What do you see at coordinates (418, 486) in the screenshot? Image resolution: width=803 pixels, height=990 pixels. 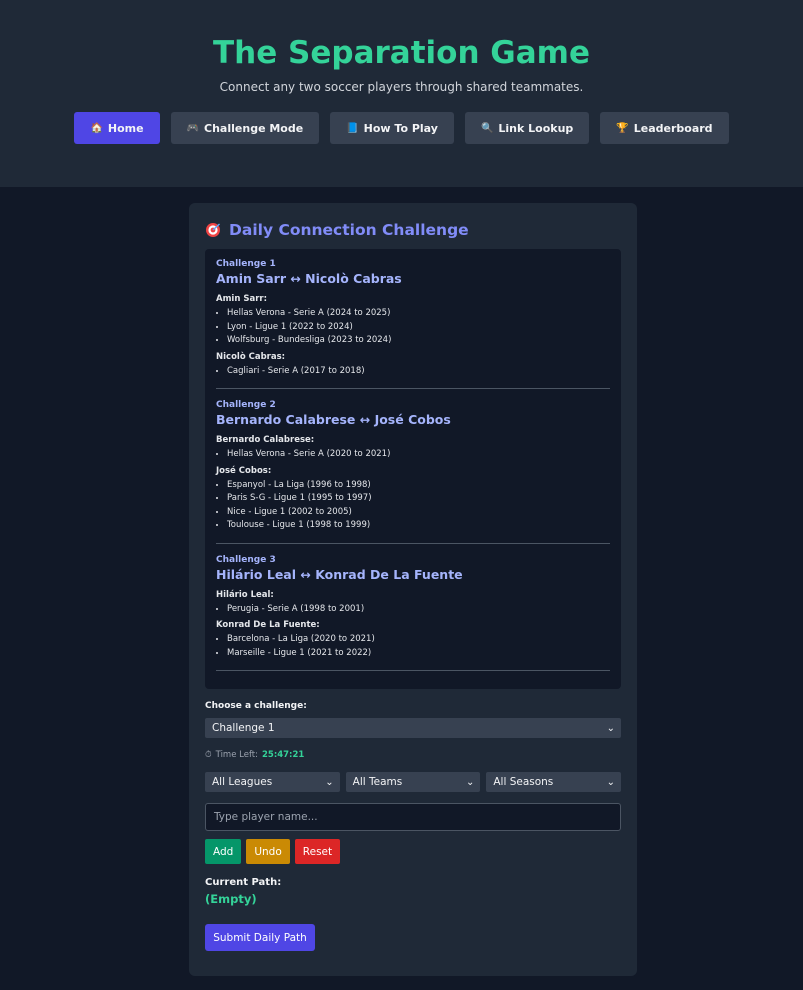 I see `club-item: Espanyol - La Liga (1996 to 1998)` at bounding box center [418, 486].